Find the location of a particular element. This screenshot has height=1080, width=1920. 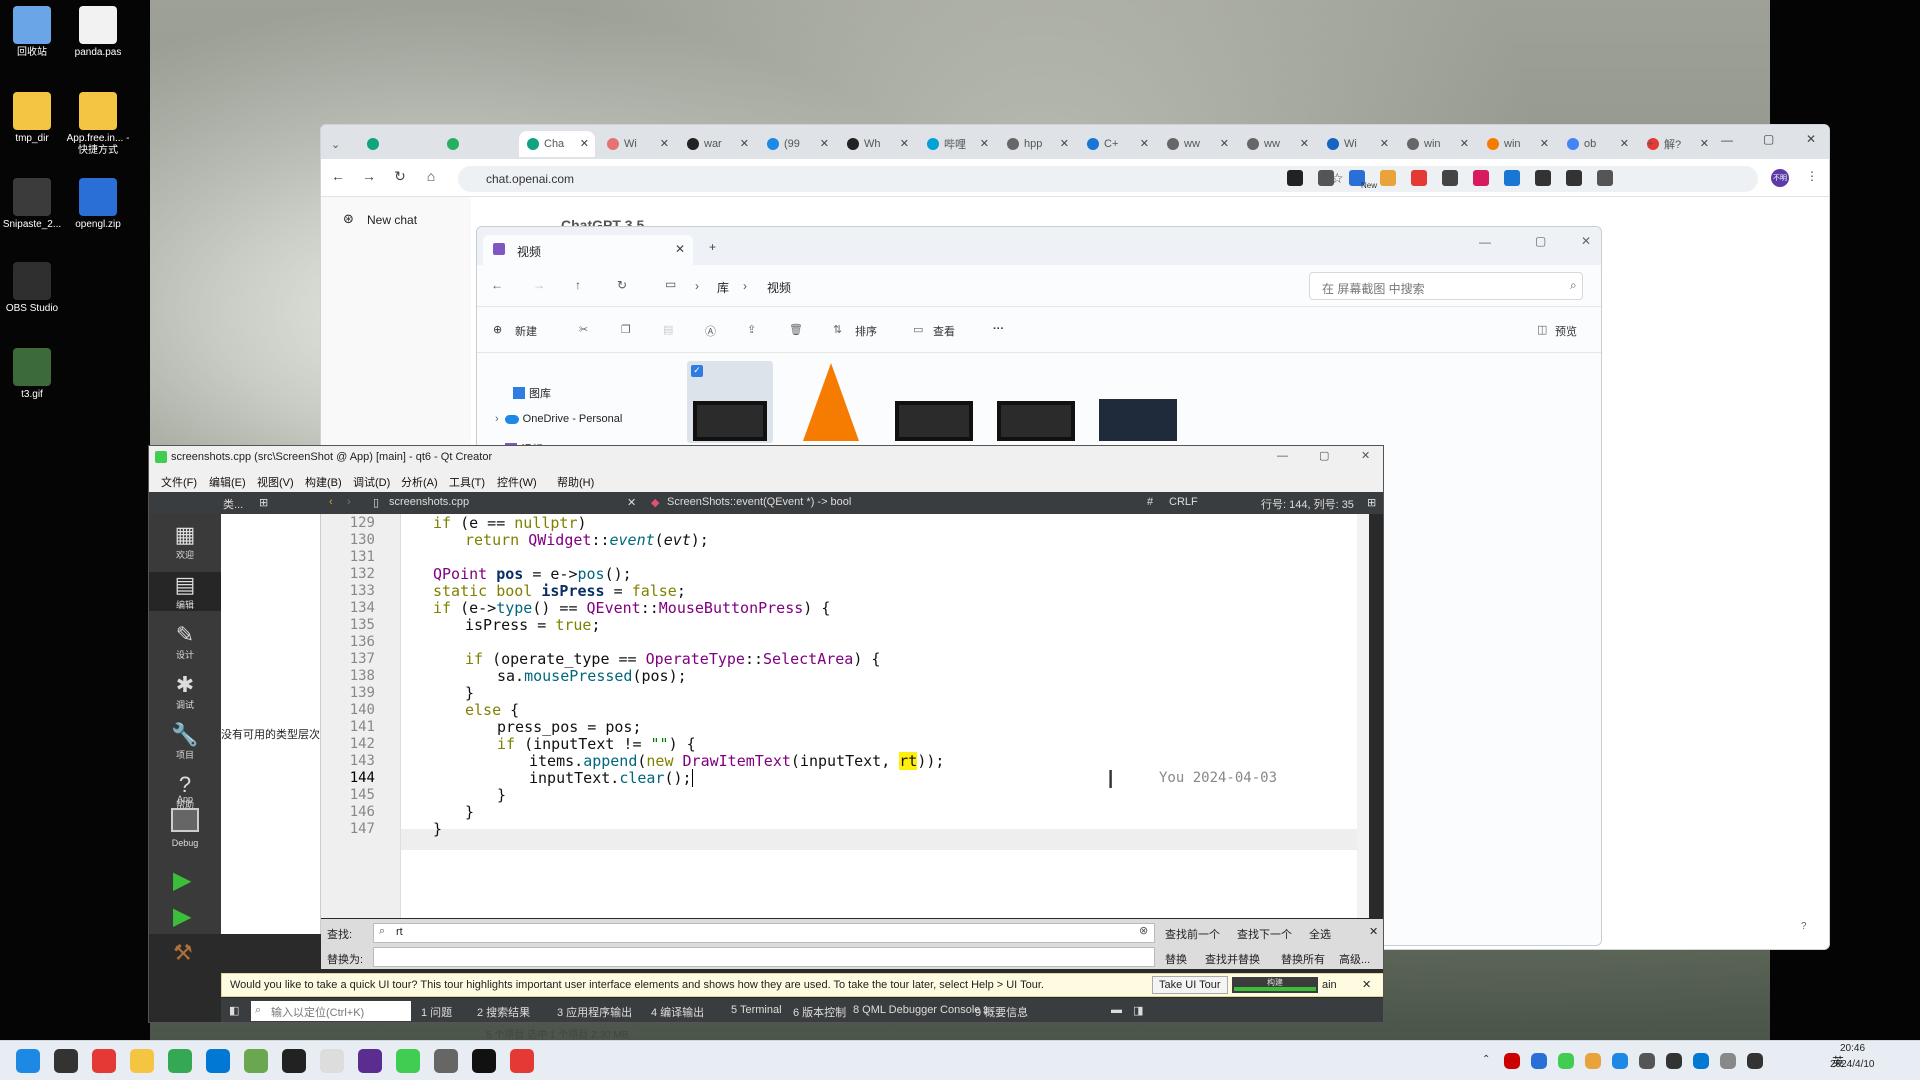

browser-tab: win ✕ is located at coordinates (1437, 144).